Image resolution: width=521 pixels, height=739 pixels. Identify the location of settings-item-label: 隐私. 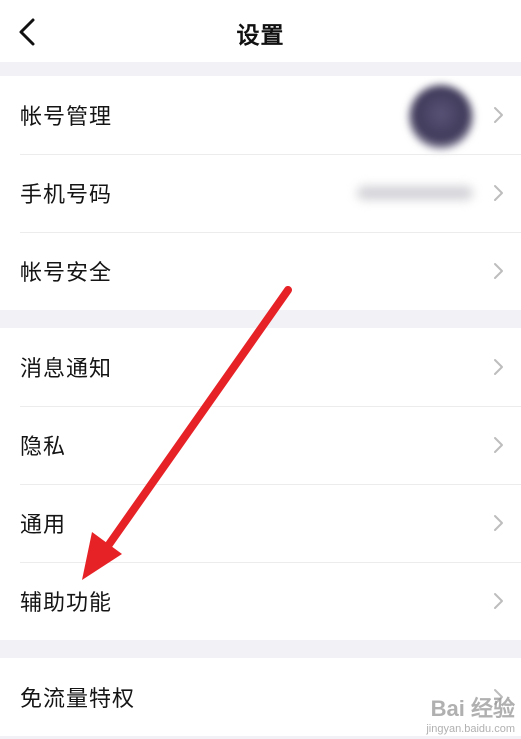
(43, 447).